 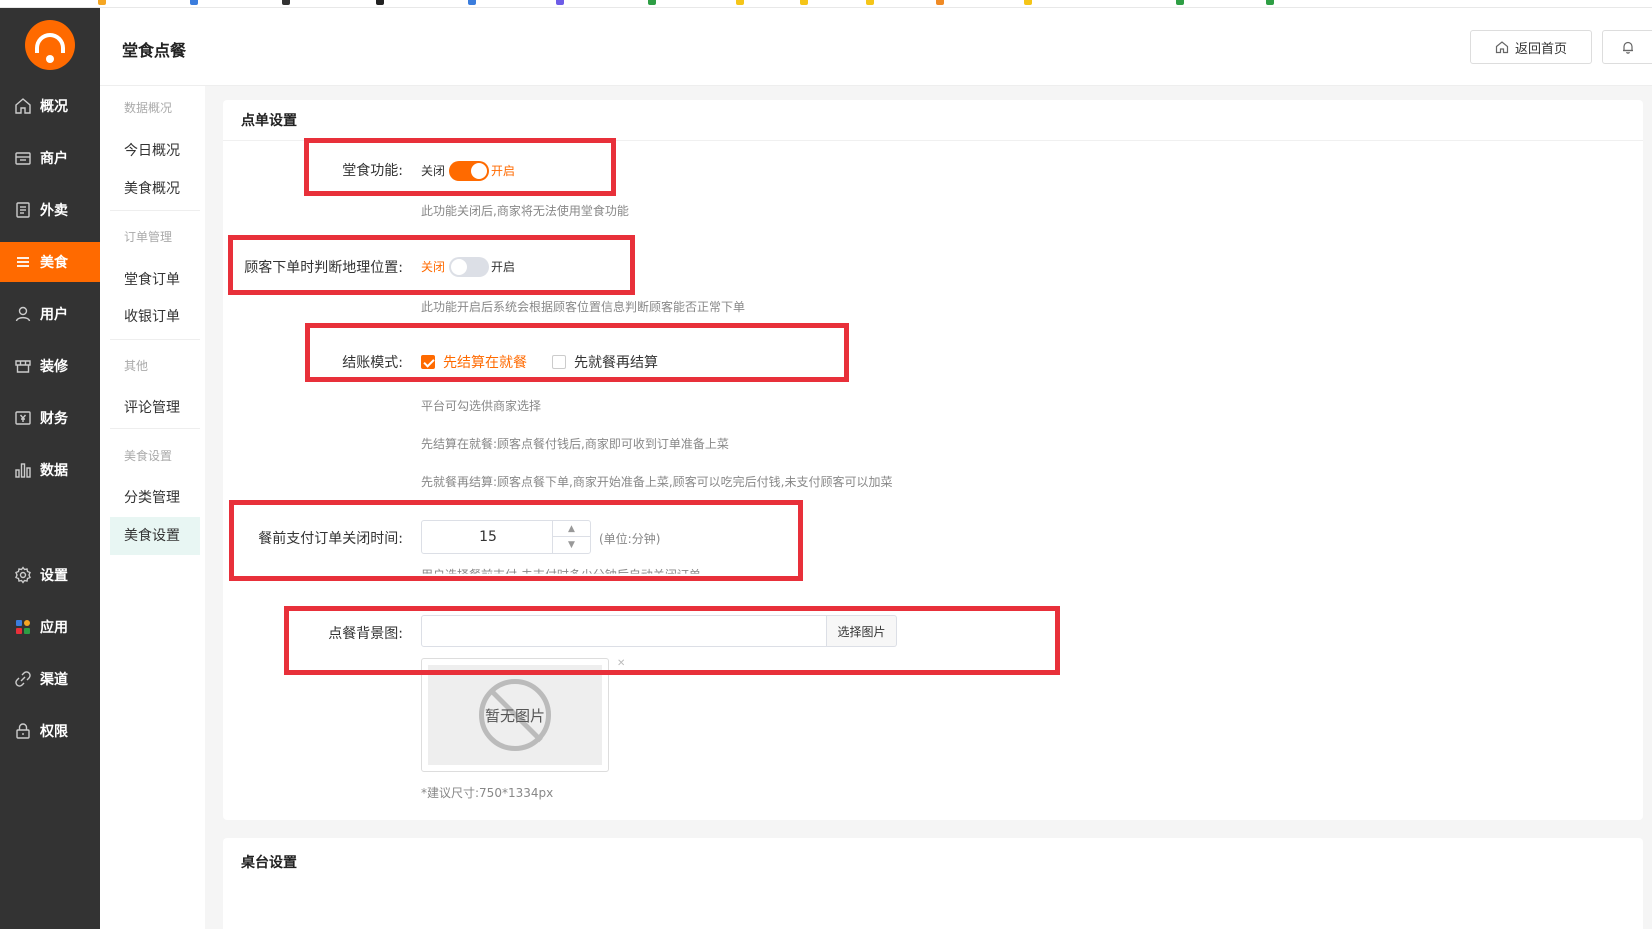 I want to click on sidebar-item-settings: 设置, so click(x=50, y=575).